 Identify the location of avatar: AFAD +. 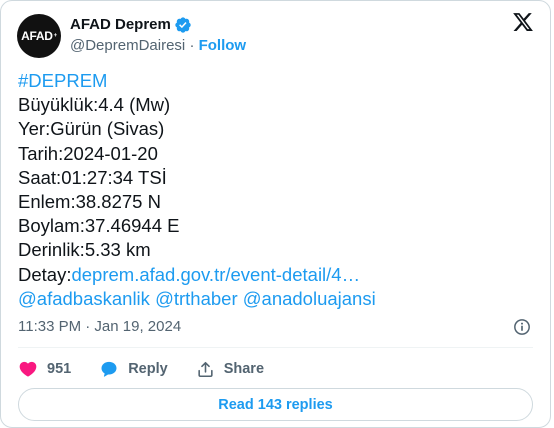
(39, 36).